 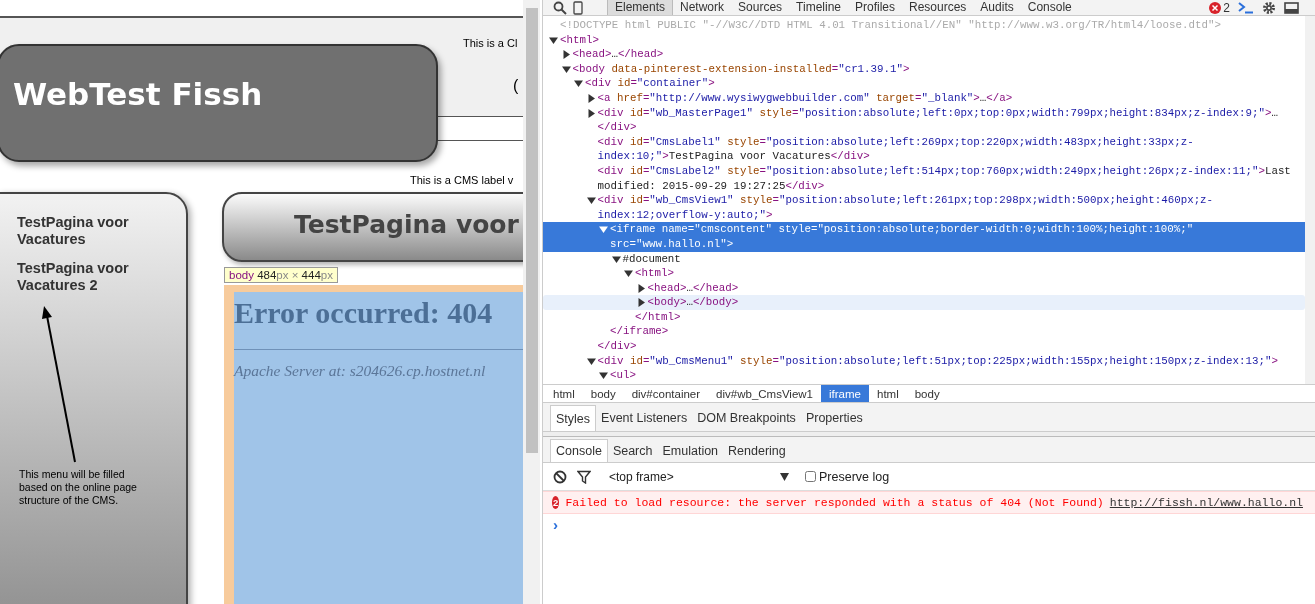 I want to click on console-message: Failed to load resource: the server responded with a status of 404 (Not Found), so click(x=834, y=502).